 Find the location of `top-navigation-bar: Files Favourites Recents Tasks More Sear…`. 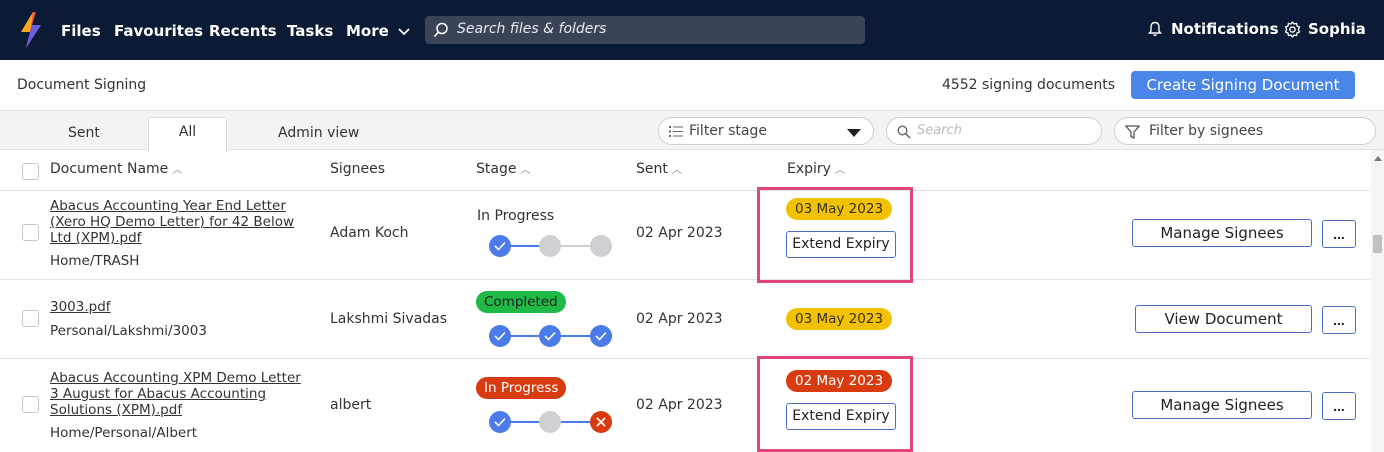

top-navigation-bar: Files Favourites Recents Tasks More Sear… is located at coordinates (692, 30).